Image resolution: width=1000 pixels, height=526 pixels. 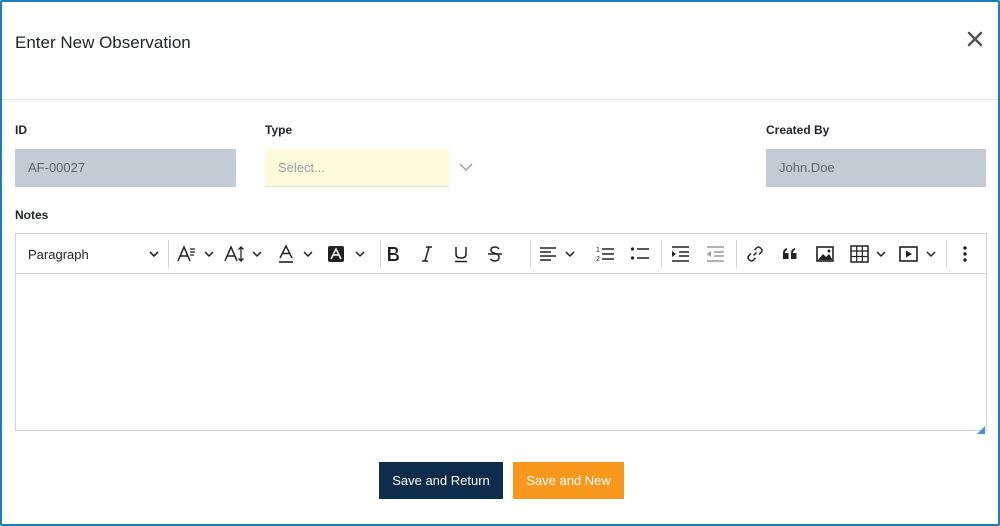 I want to click on table-icon, so click(x=868, y=254).